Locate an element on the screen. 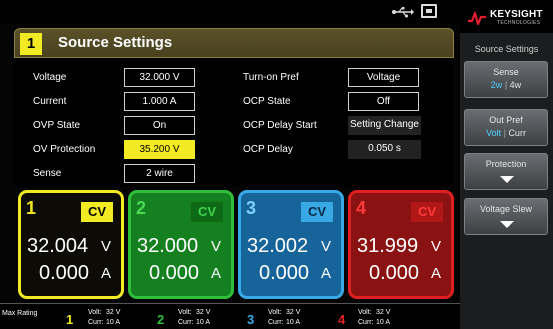  current-field: 1.000 A is located at coordinates (159, 101).